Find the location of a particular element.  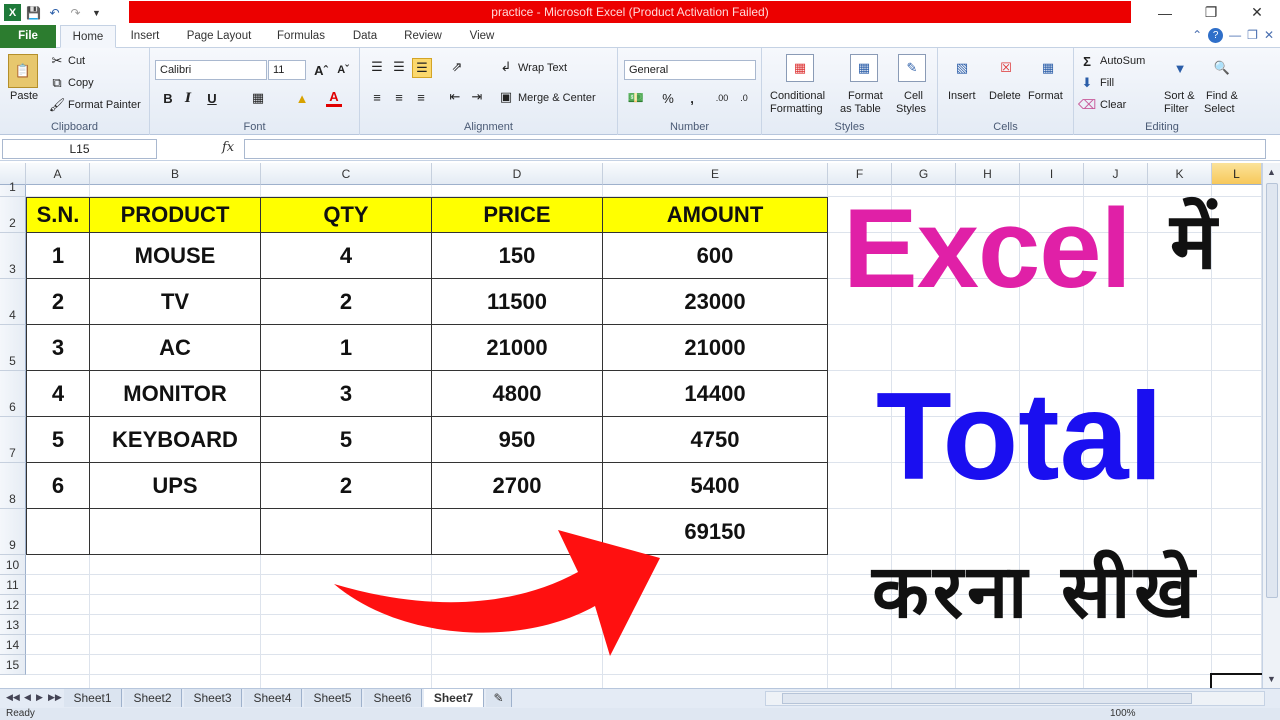

percent-icon: % is located at coordinates (668, 98).